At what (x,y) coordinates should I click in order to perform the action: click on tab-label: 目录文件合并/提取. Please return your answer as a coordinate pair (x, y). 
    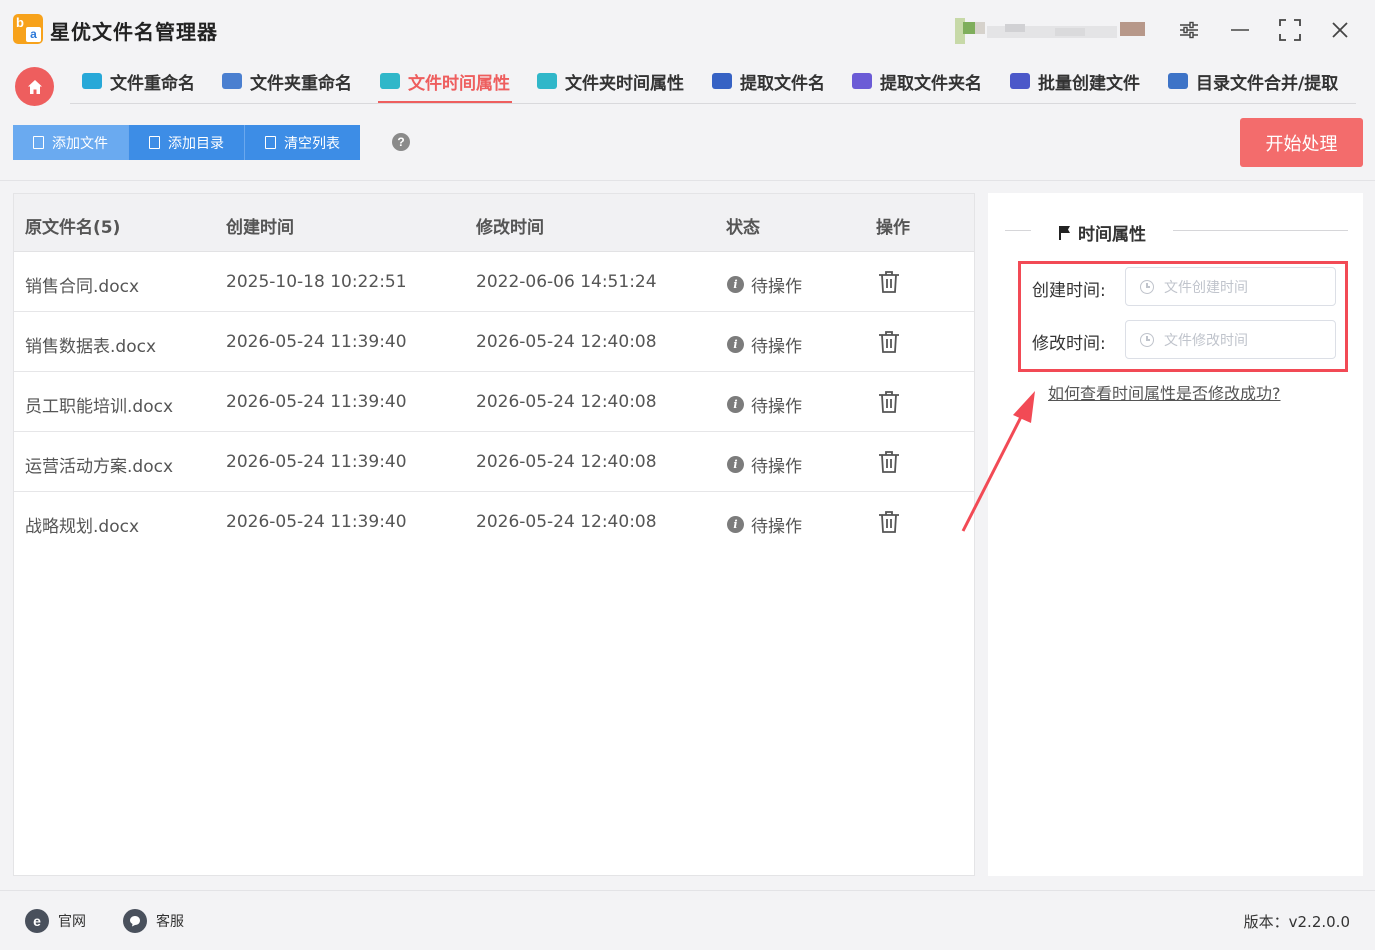
    Looking at the image, I should click on (1267, 84).